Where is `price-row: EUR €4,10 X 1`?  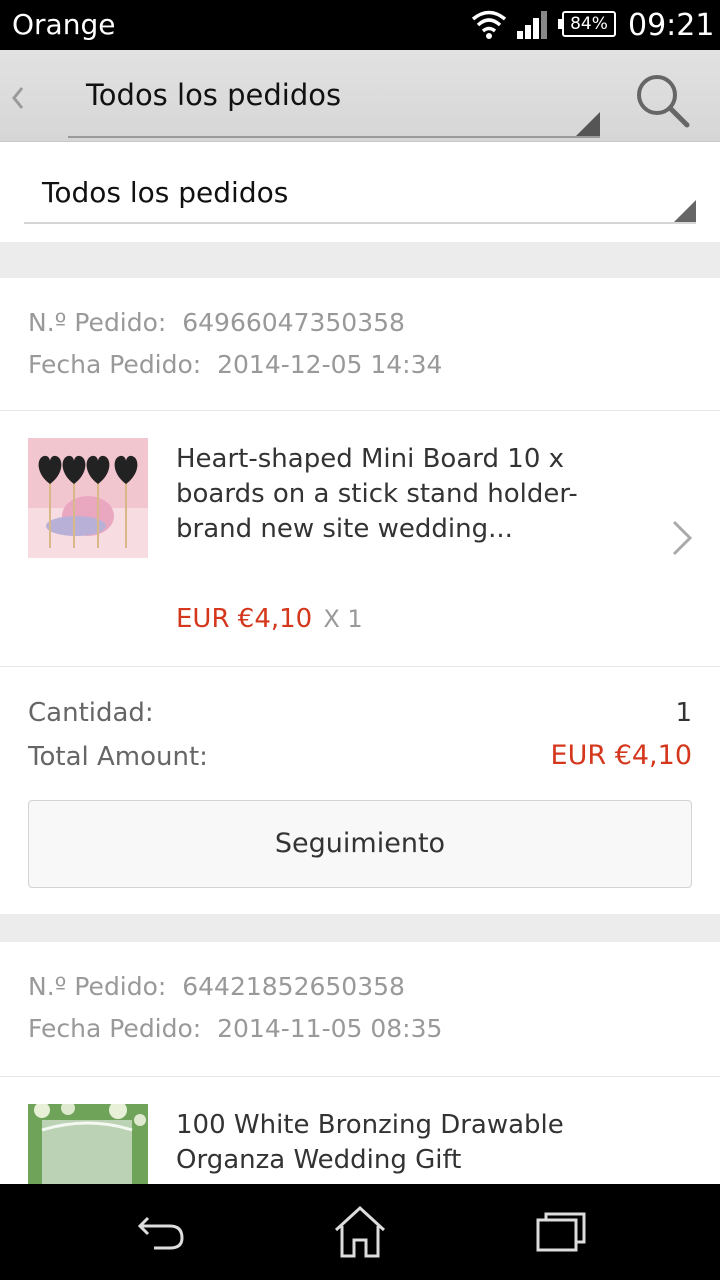 price-row: EUR €4,10 X 1 is located at coordinates (269, 619).